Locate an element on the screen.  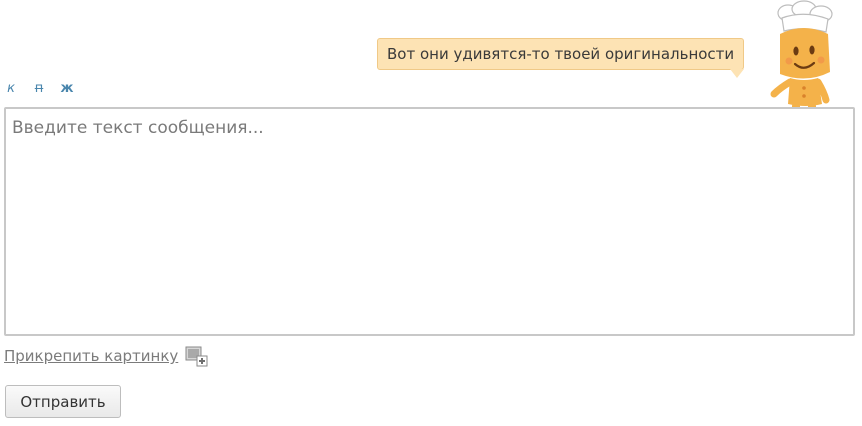
gingerbread-chef-icon is located at coordinates (801, 60).